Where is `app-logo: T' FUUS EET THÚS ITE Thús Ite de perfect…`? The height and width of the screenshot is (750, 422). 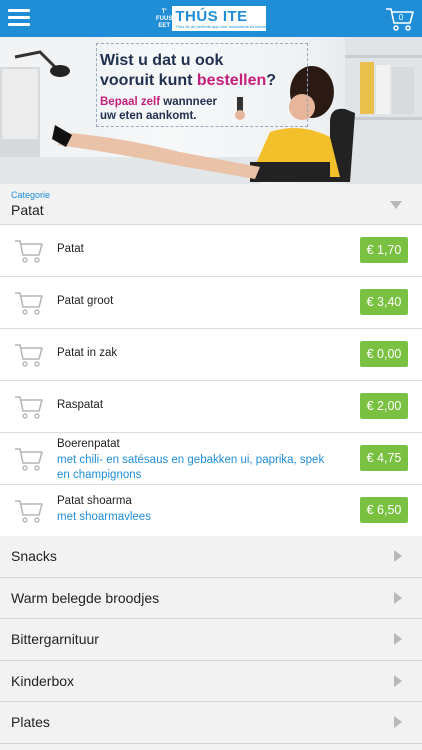
app-logo: T' FUUS EET THÚS ITE Thús Ite de perfect… is located at coordinates (211, 18).